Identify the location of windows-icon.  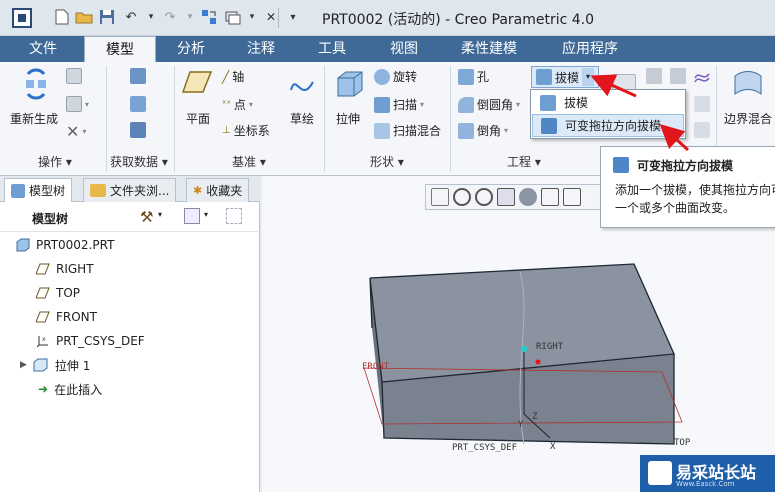
(233, 17).